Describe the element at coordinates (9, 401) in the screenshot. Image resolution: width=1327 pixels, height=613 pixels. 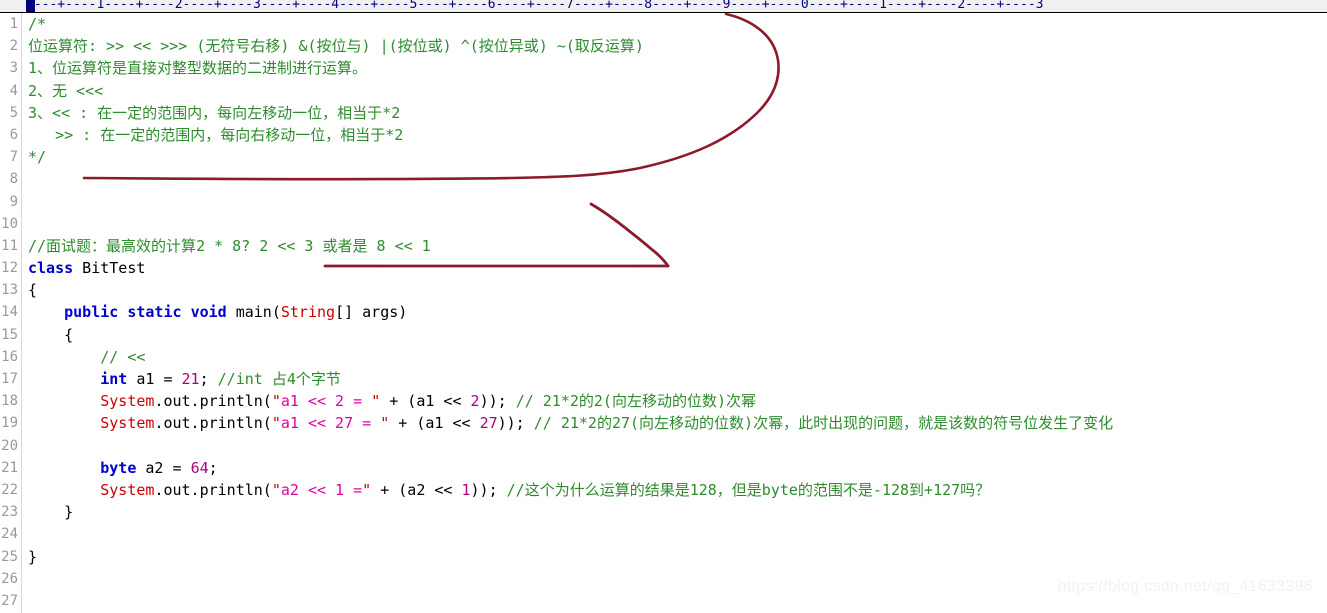
I see `line-number: 18` at that location.